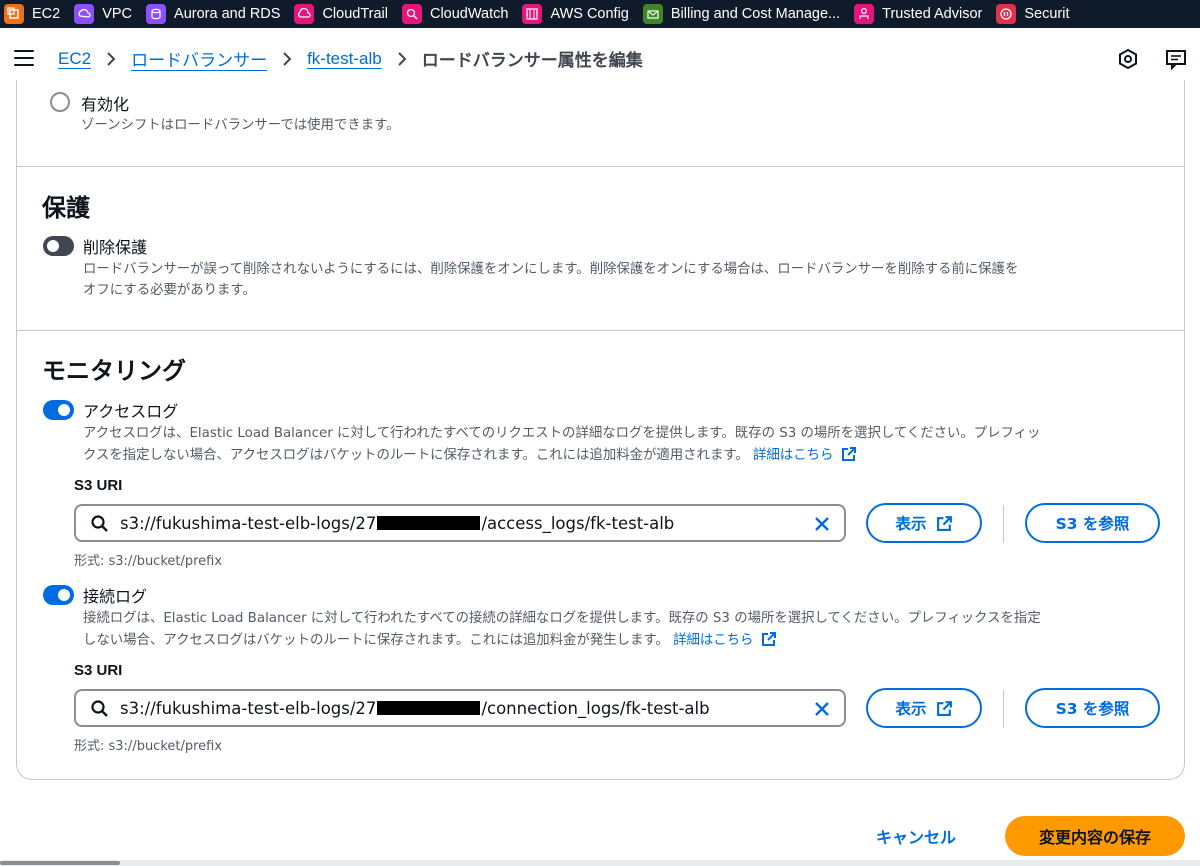  Describe the element at coordinates (864, 14) in the screenshot. I see `trusted-advisor-icon` at that location.